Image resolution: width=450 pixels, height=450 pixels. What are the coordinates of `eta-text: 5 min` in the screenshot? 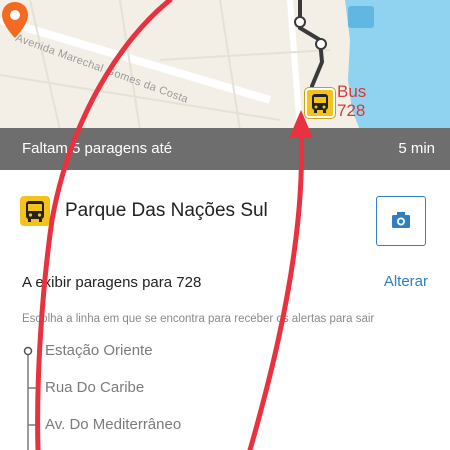 It's located at (416, 148).